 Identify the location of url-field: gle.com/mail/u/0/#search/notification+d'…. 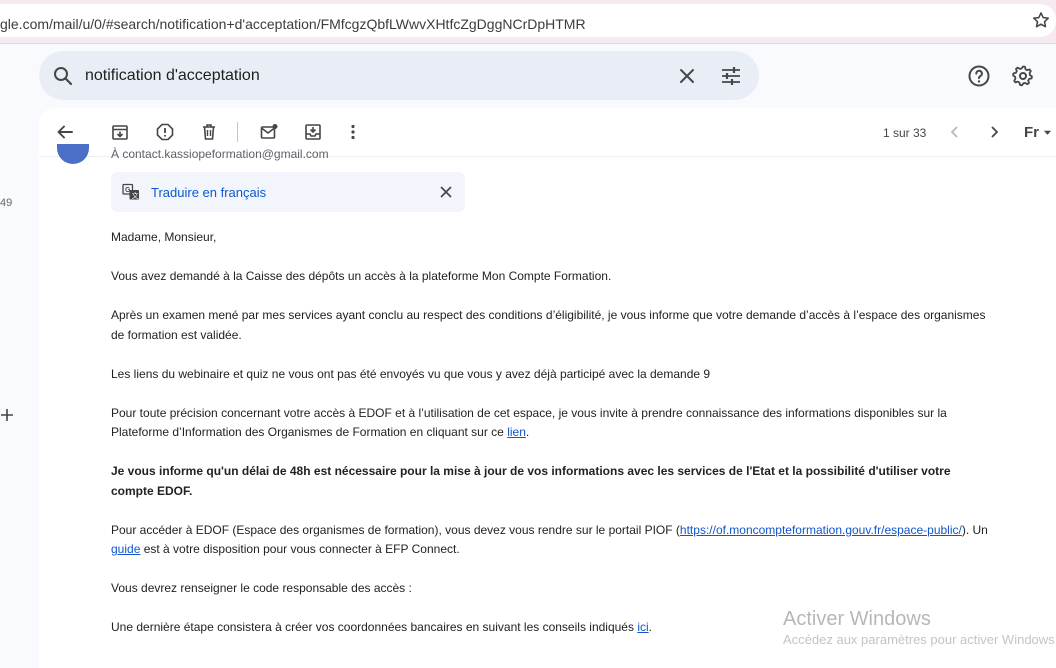
(528, 20).